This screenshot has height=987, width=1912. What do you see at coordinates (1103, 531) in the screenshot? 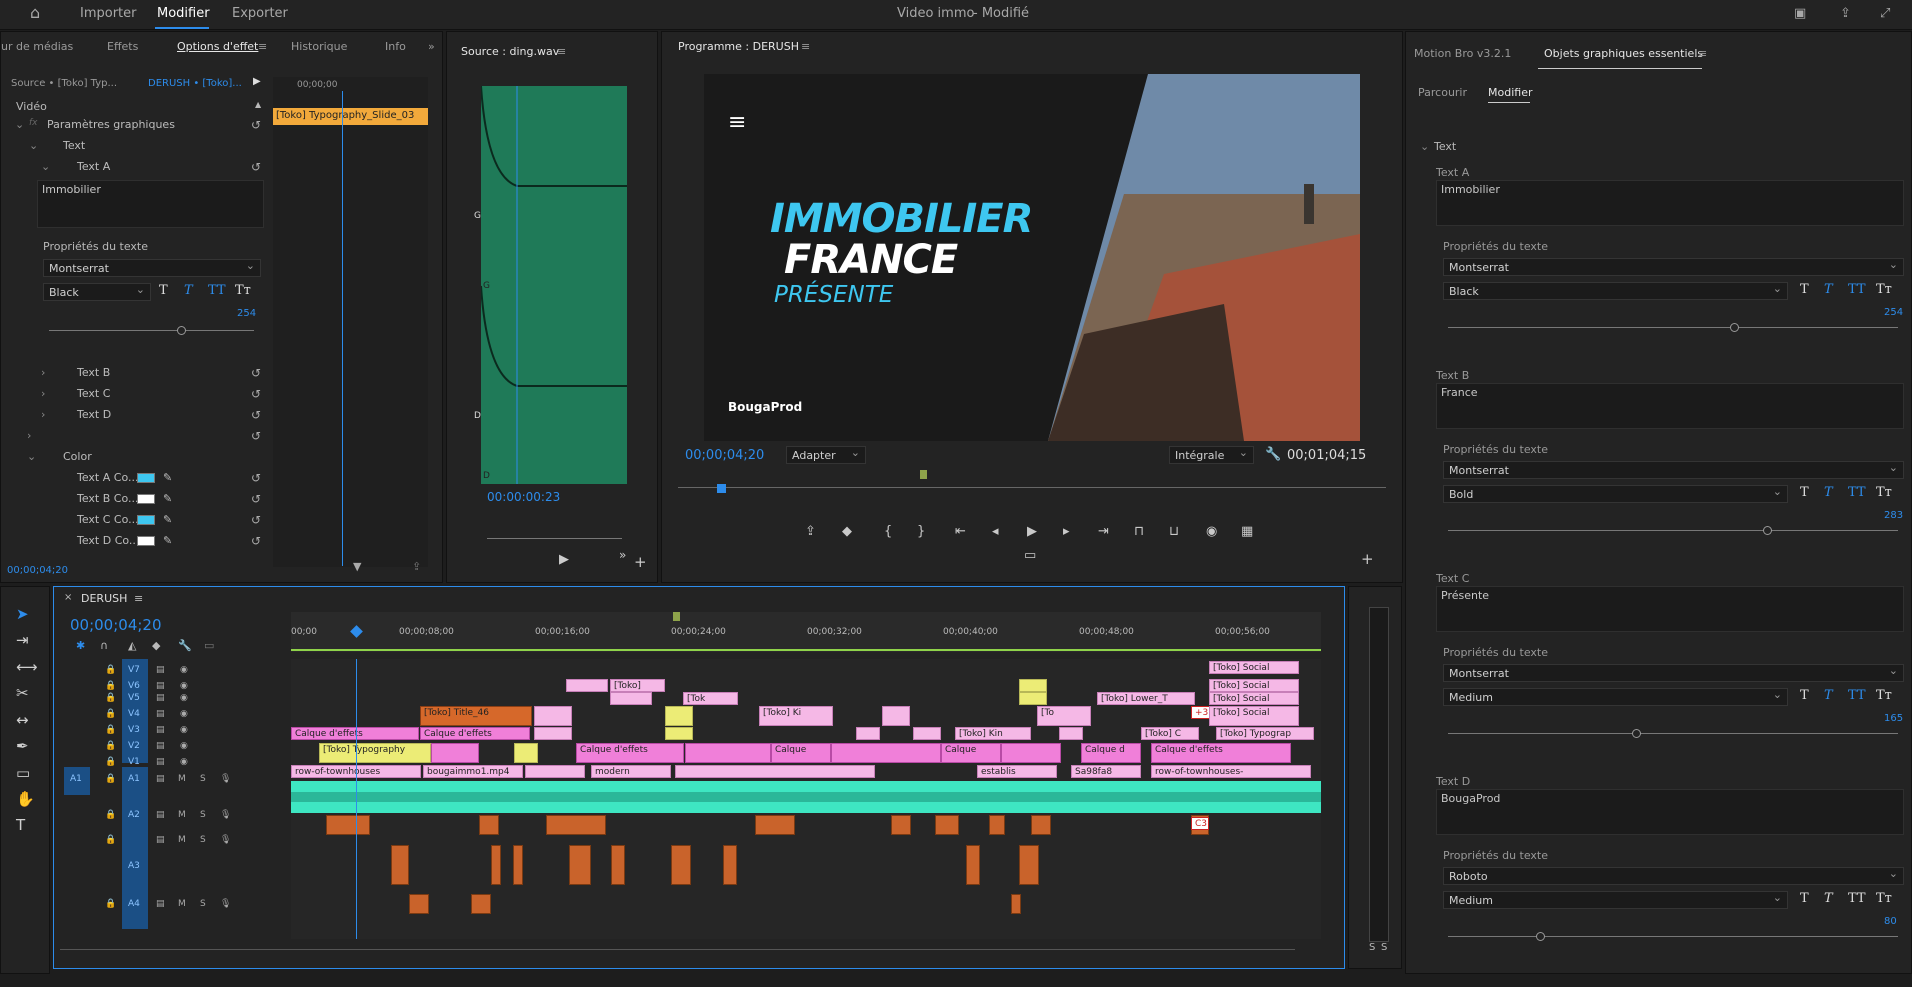
I see `go-to-out-icon: ⇥` at bounding box center [1103, 531].